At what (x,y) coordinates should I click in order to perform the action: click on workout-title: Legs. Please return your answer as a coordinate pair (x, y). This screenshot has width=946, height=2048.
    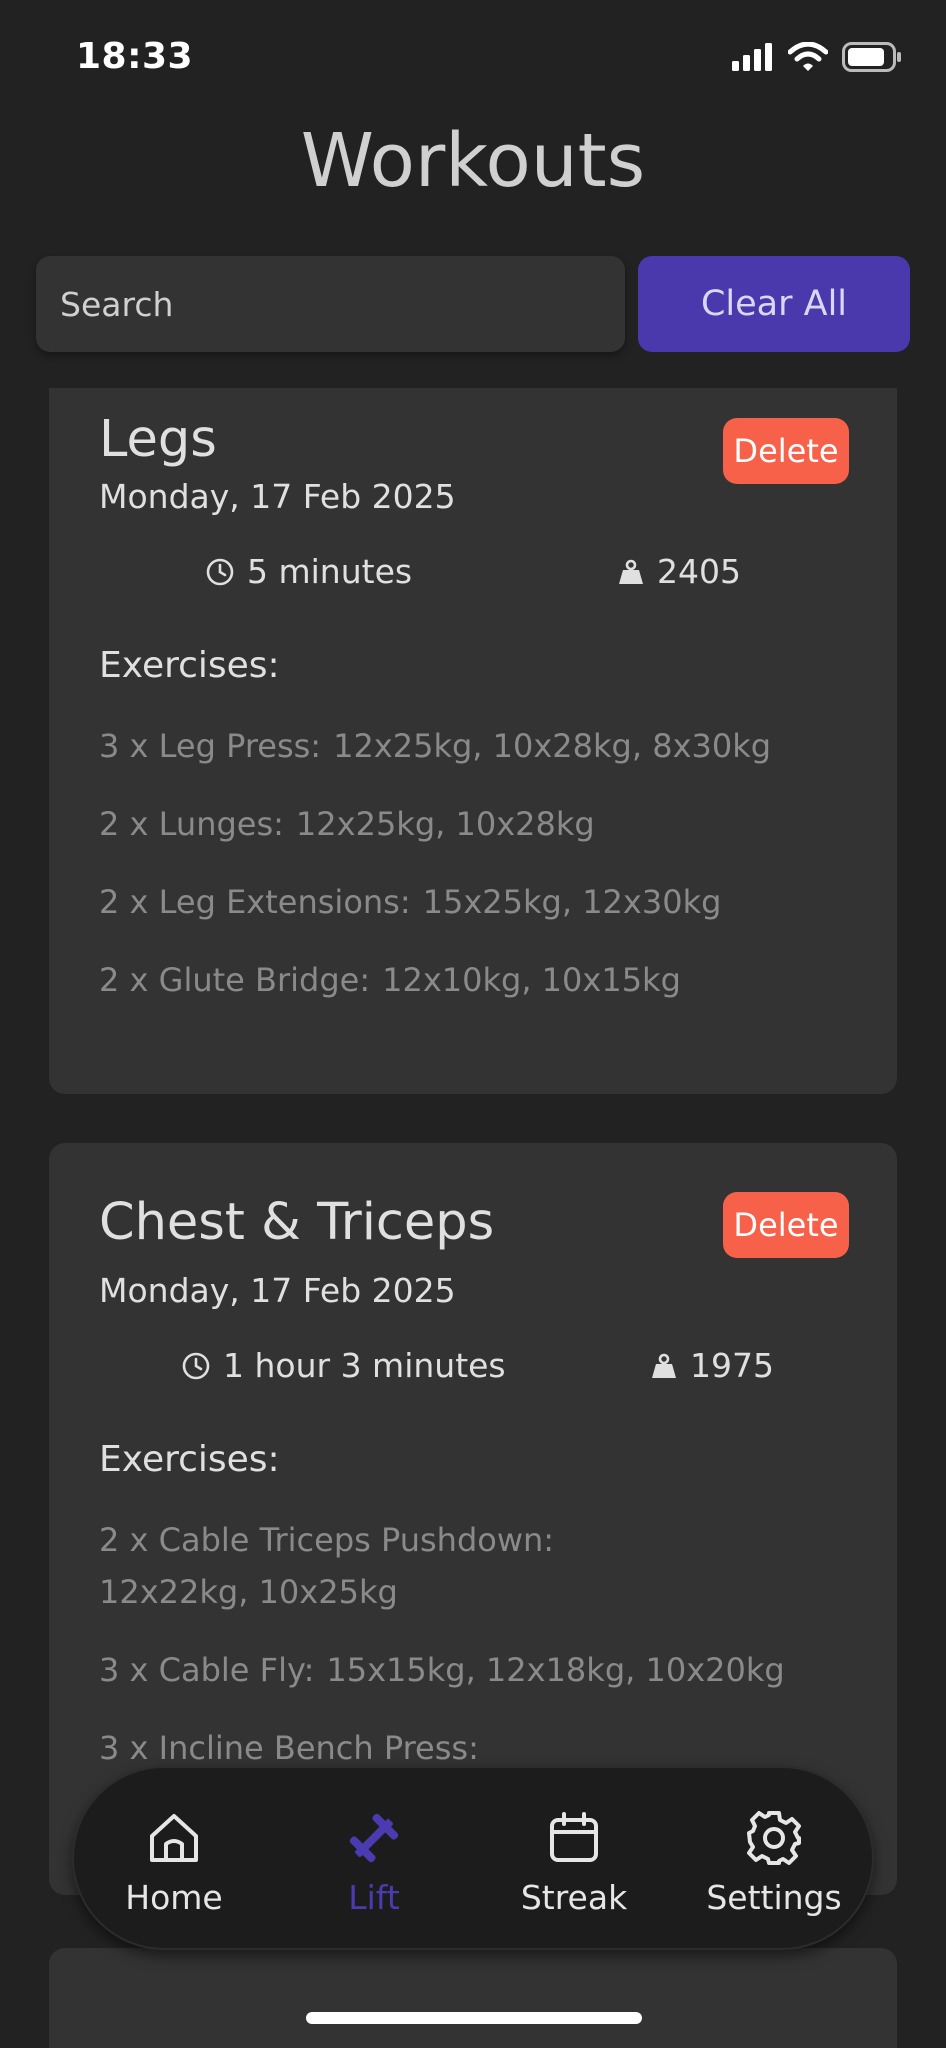
    Looking at the image, I should click on (158, 439).